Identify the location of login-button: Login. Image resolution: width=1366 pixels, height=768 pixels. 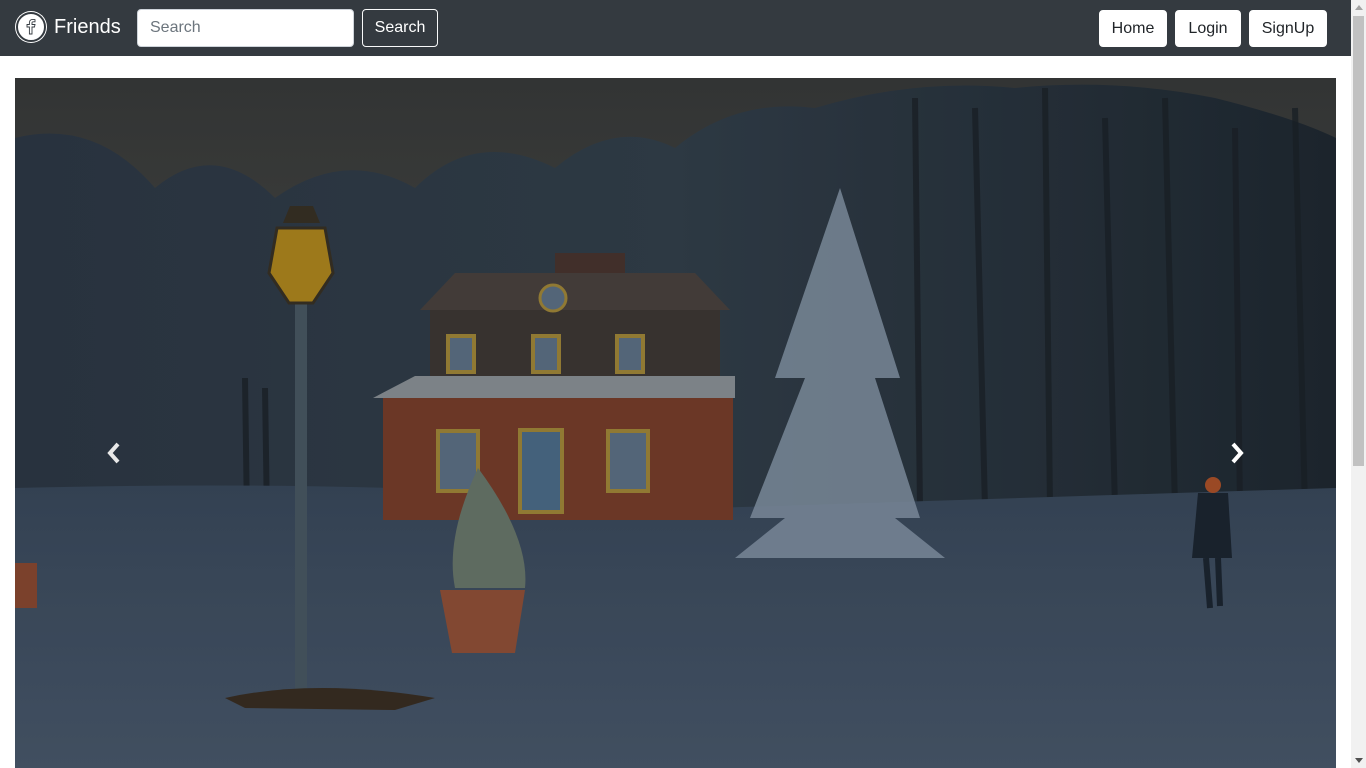
(1208, 28).